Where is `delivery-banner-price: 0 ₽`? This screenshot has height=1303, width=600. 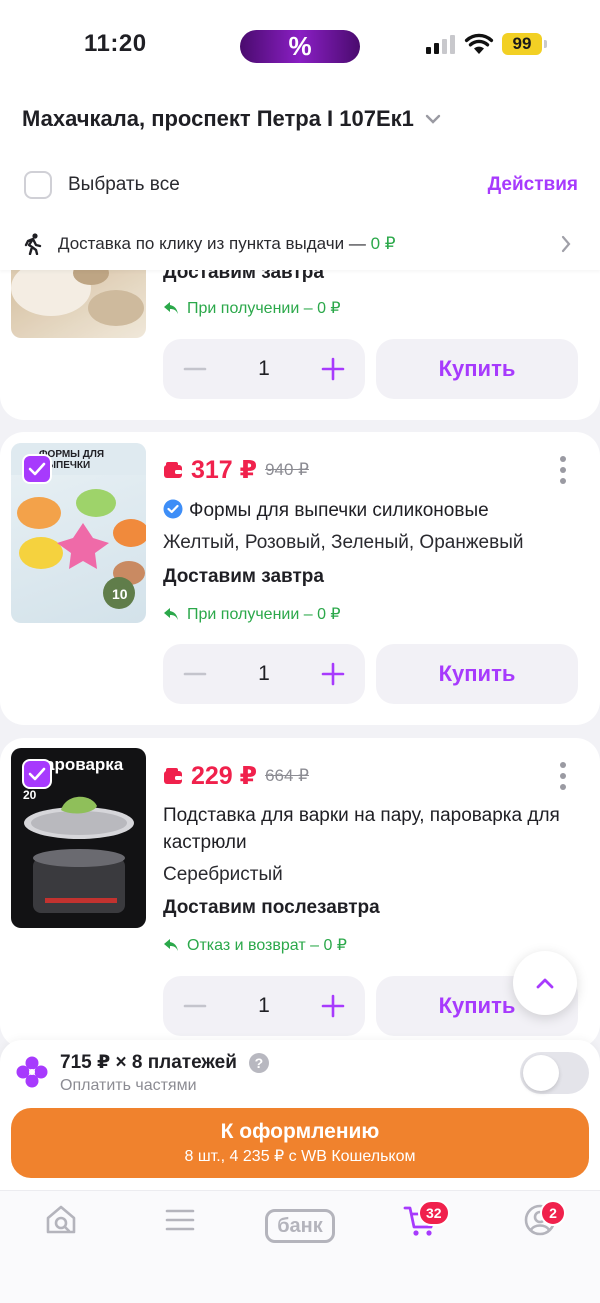
delivery-banner-price: 0 ₽ is located at coordinates (383, 243).